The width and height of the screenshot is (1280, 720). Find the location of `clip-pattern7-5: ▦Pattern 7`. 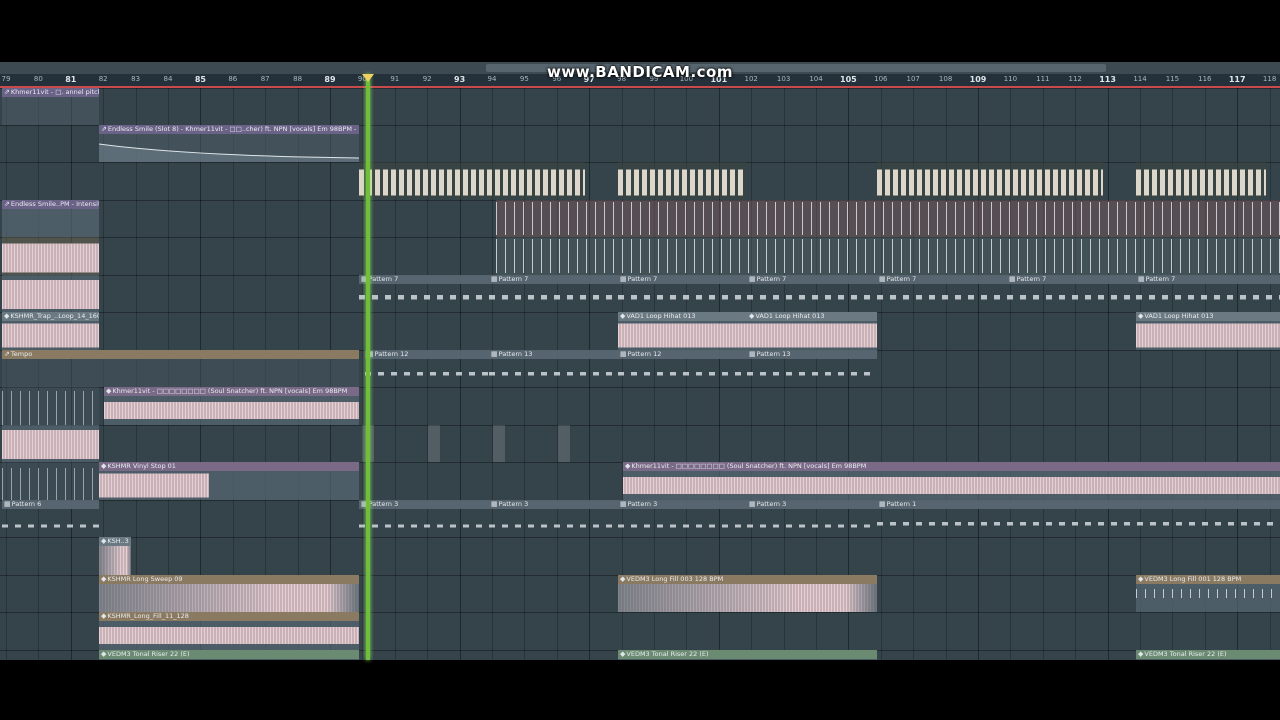

clip-pattern7-5: ▦Pattern 7 is located at coordinates (942, 293).